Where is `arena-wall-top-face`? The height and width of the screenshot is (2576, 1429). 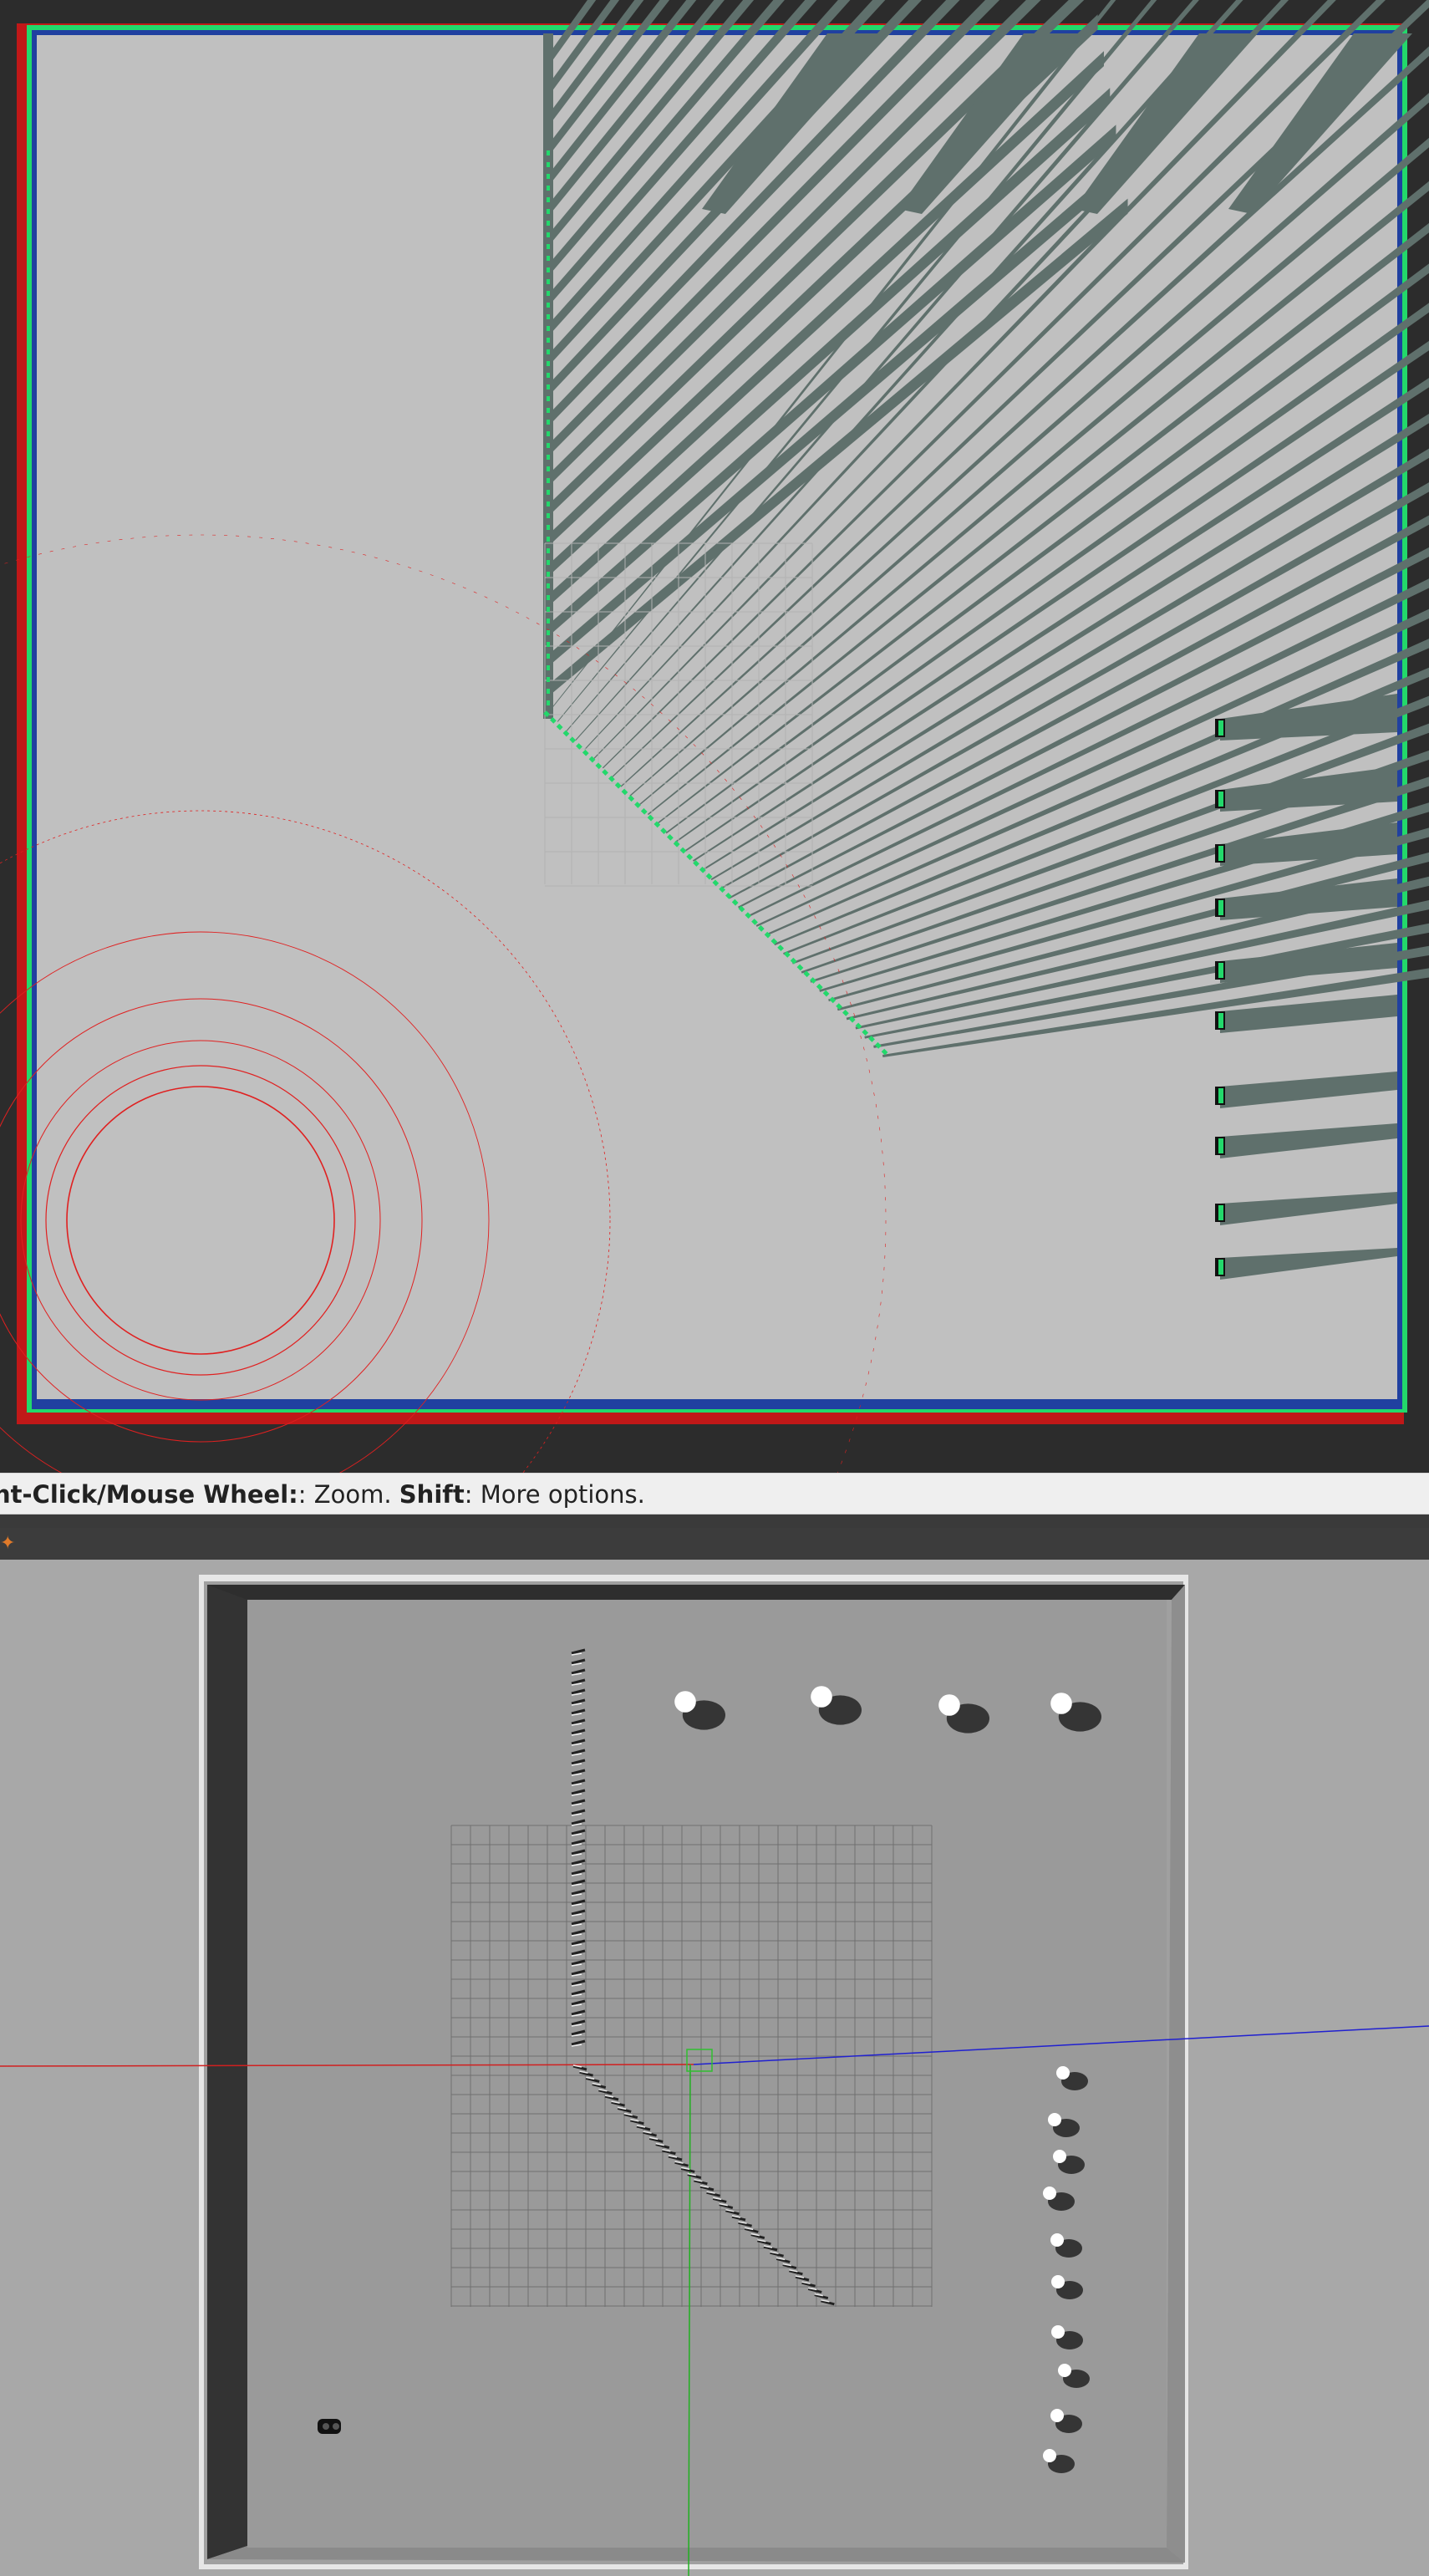 arena-wall-top-face is located at coordinates (696, 1592).